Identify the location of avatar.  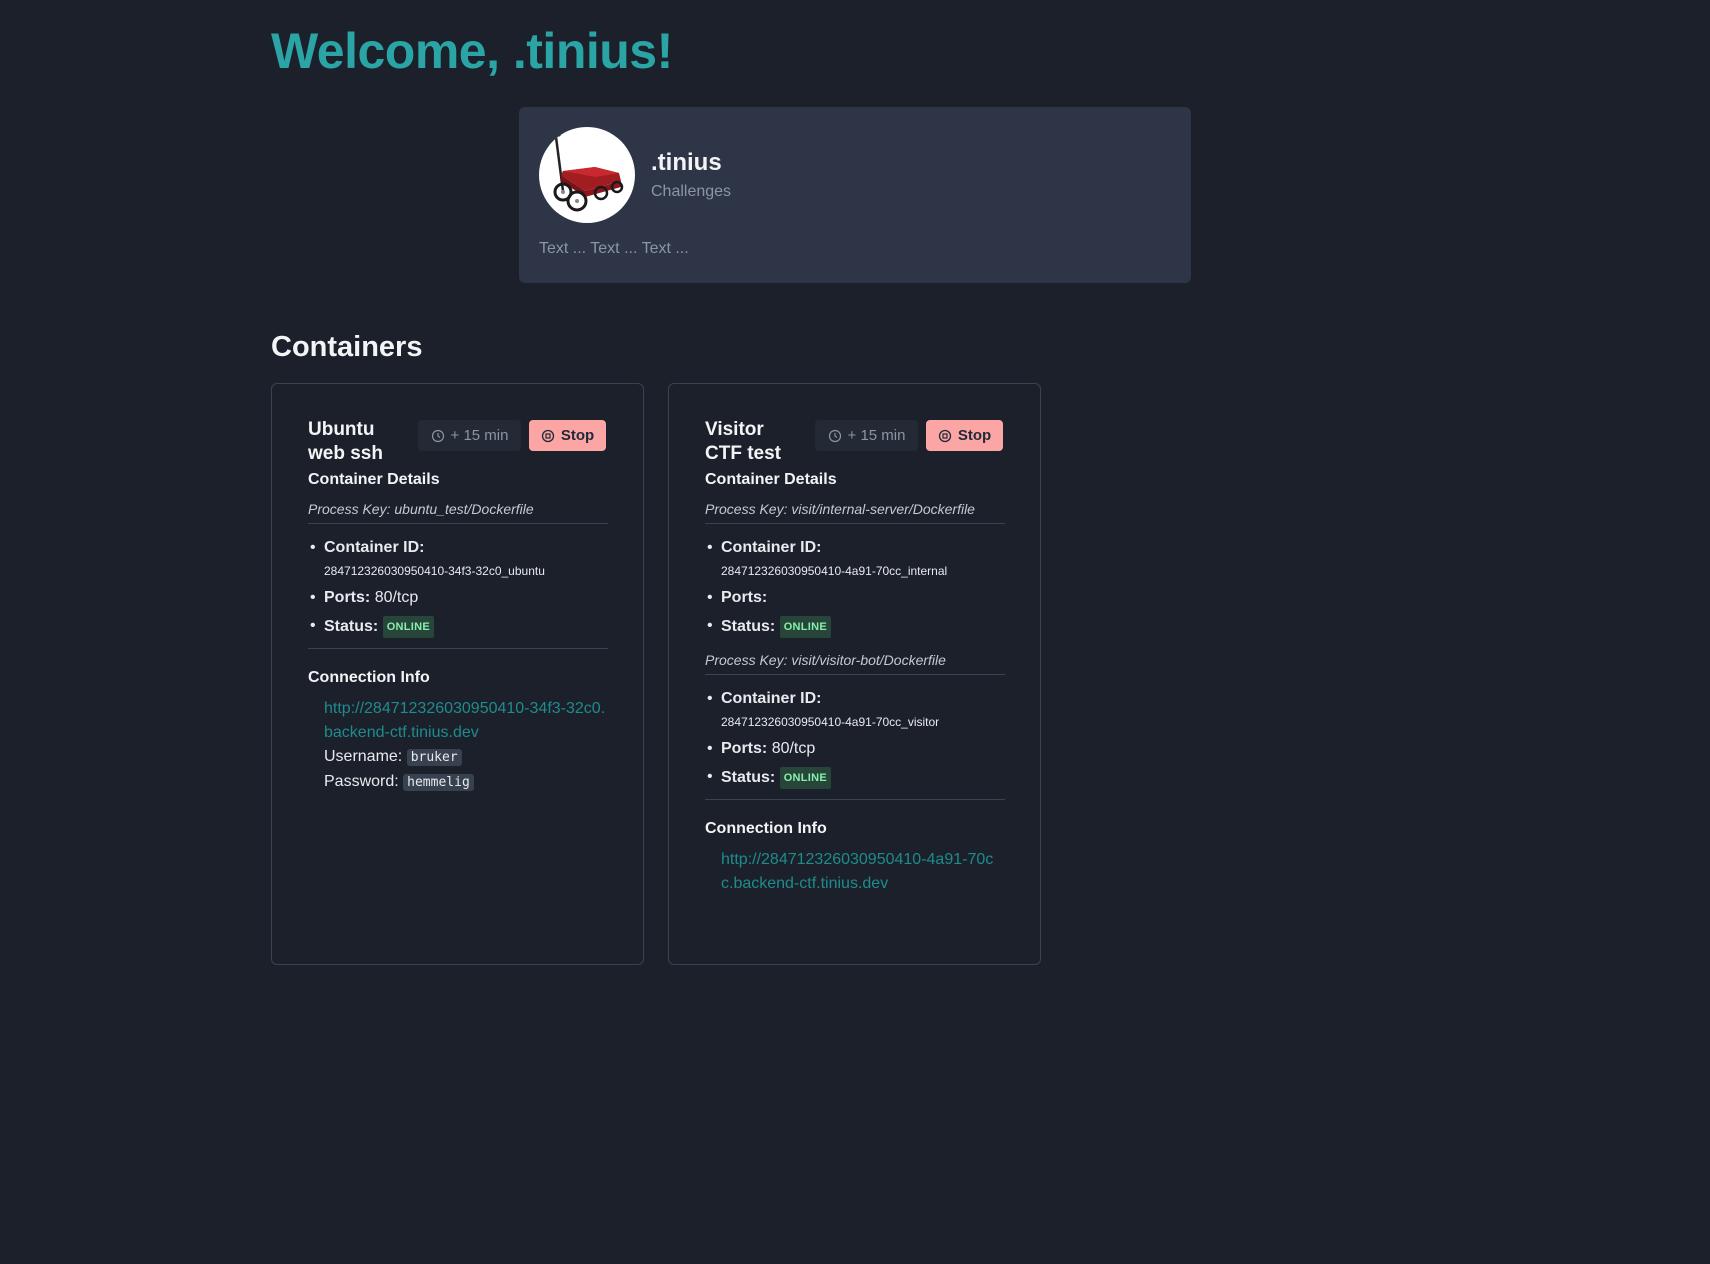
(587, 175).